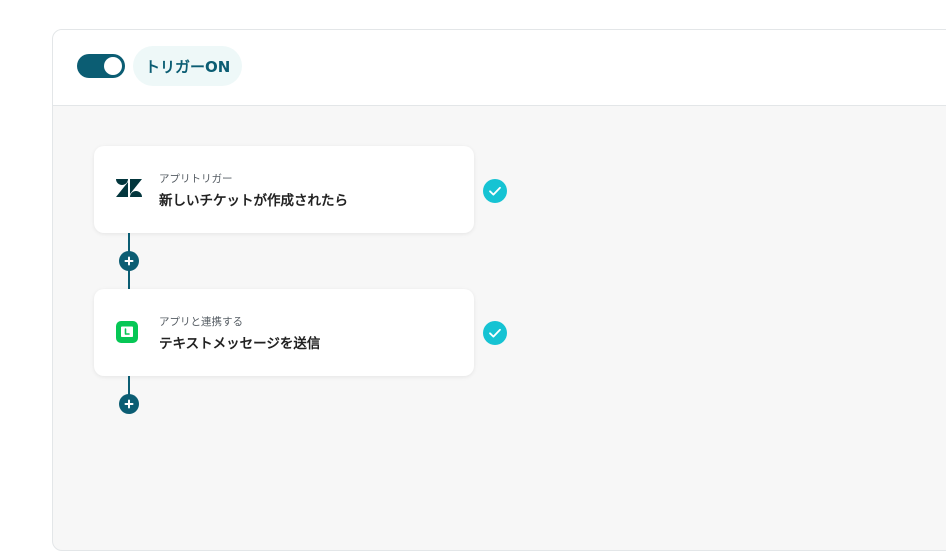  What do you see at coordinates (128, 333) in the screenshot?
I see `line-icon` at bounding box center [128, 333].